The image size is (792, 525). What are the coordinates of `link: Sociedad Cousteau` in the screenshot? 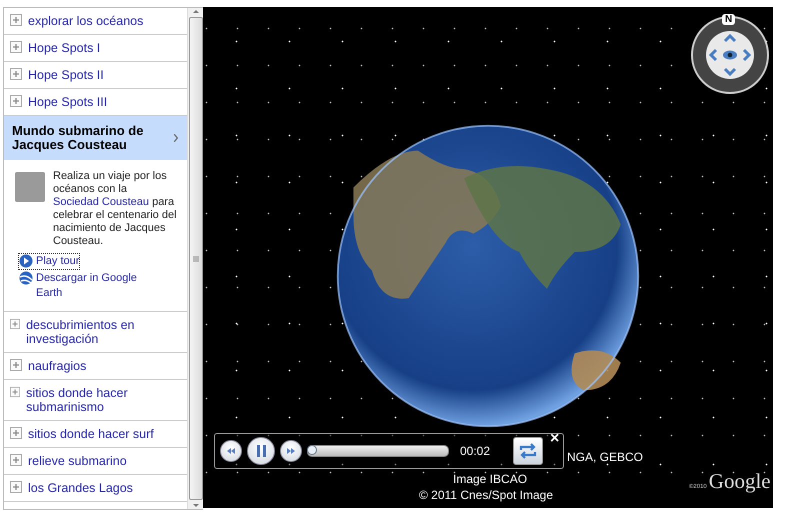 It's located at (101, 202).